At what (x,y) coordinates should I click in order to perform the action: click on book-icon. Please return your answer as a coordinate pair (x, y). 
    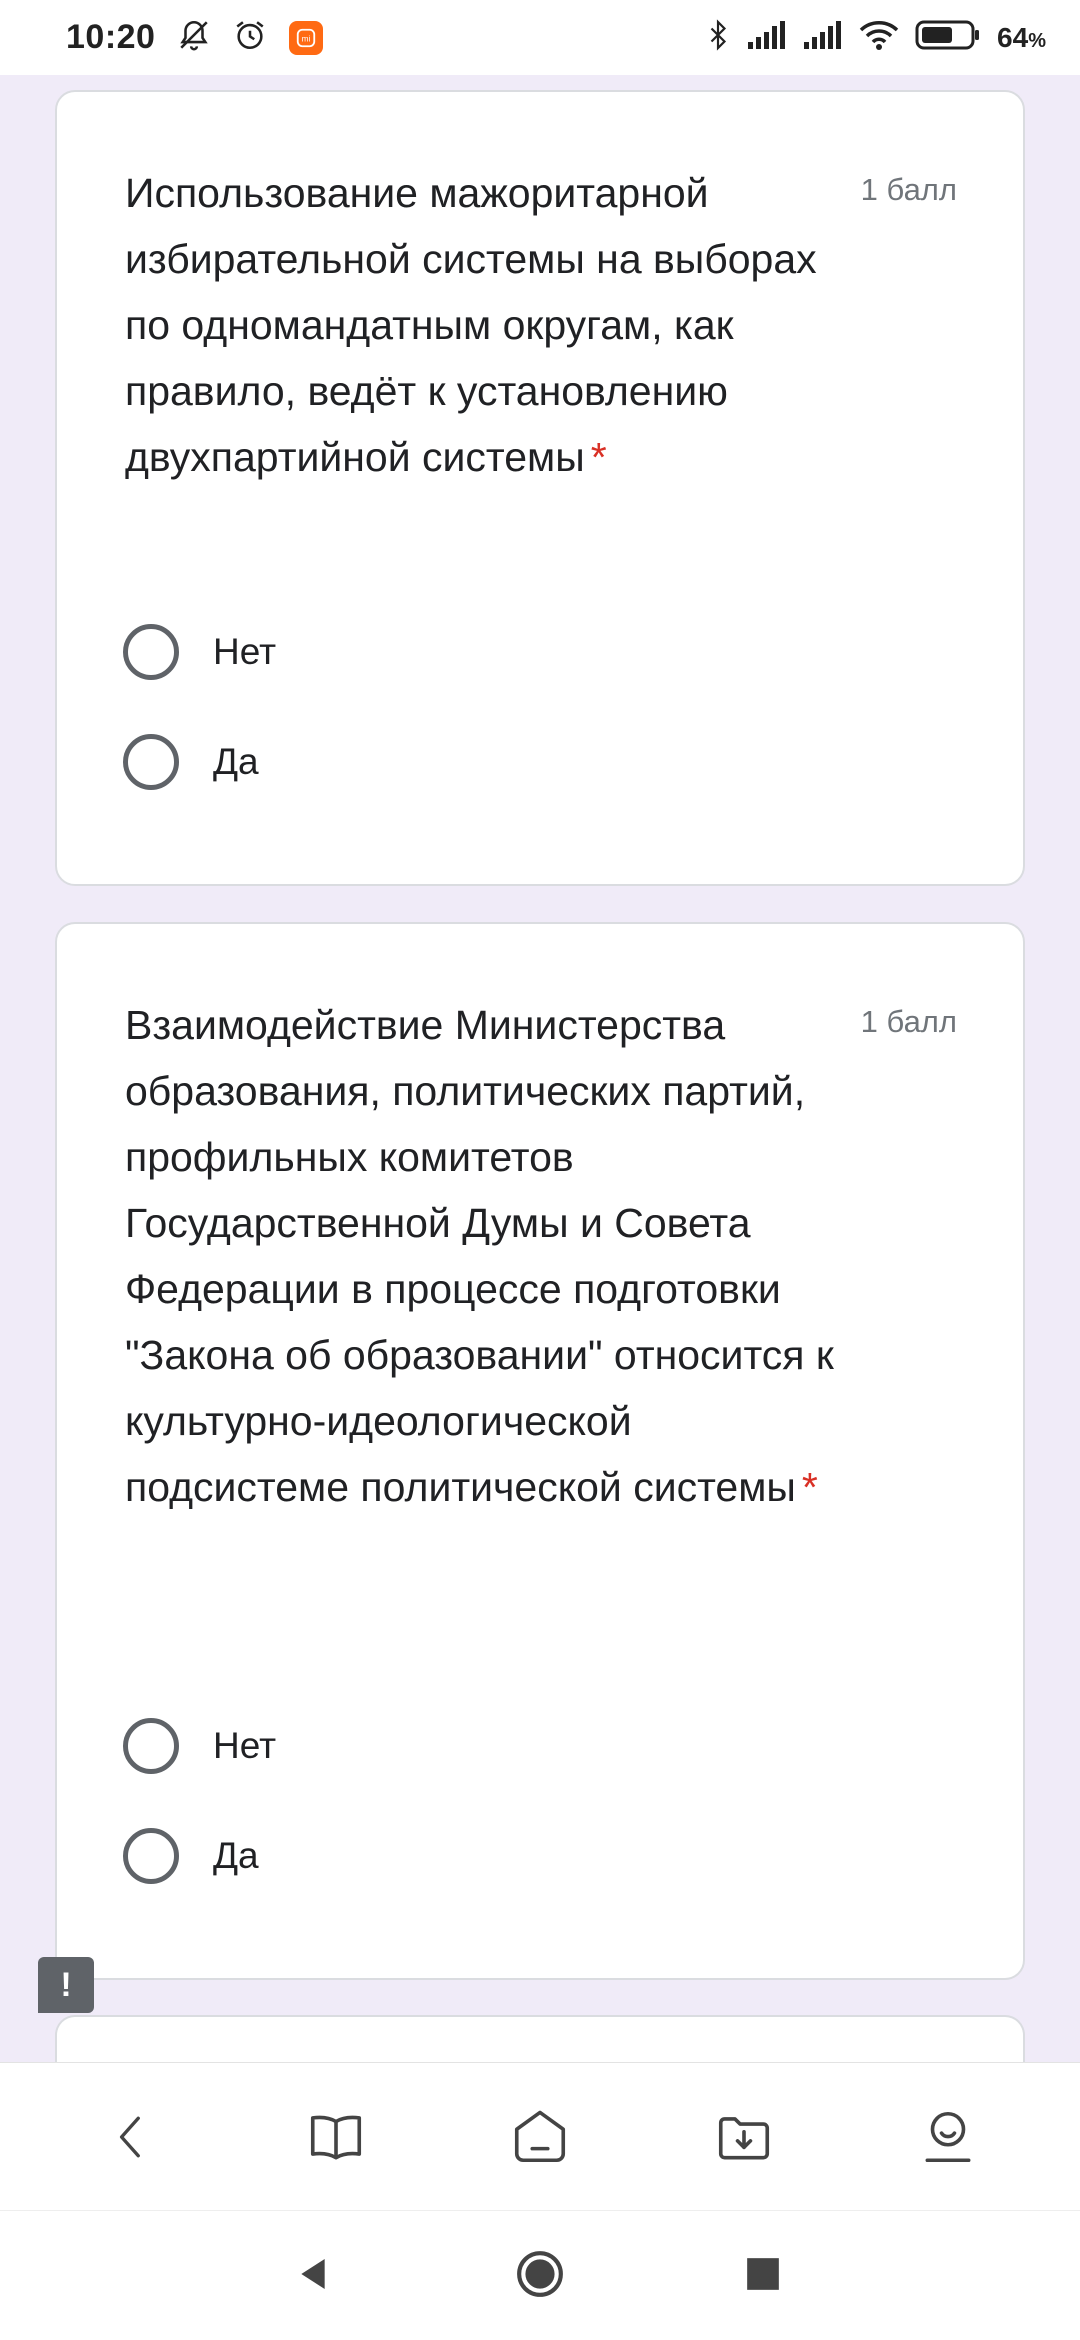
    Looking at the image, I should click on (336, 2137).